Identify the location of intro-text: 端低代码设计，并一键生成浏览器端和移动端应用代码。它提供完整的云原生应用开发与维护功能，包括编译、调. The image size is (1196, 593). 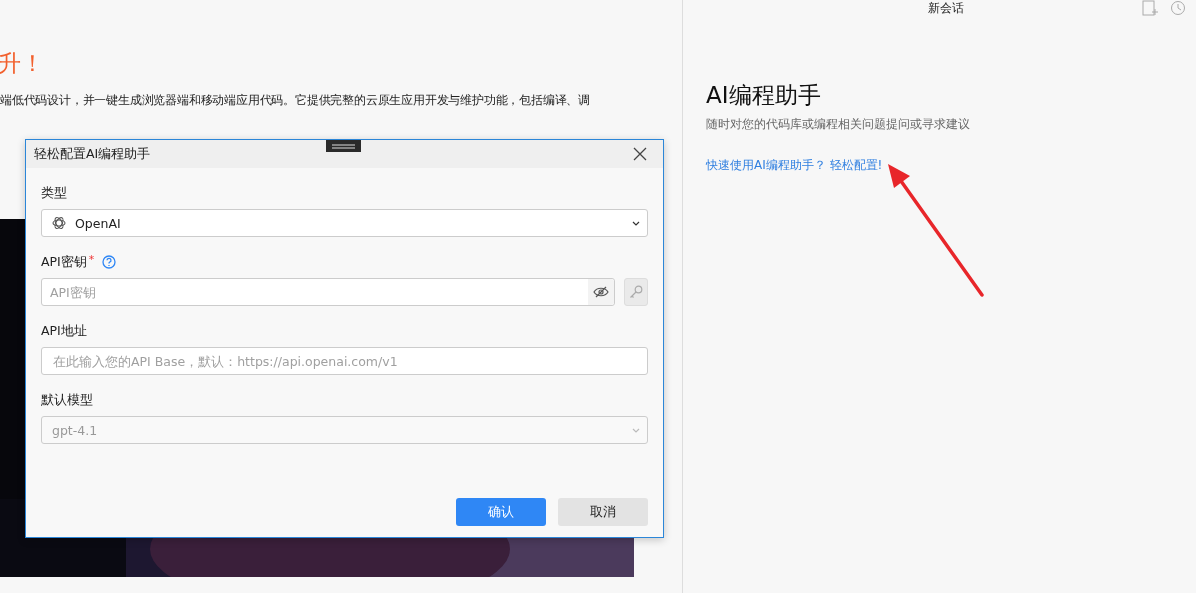
(295, 100).